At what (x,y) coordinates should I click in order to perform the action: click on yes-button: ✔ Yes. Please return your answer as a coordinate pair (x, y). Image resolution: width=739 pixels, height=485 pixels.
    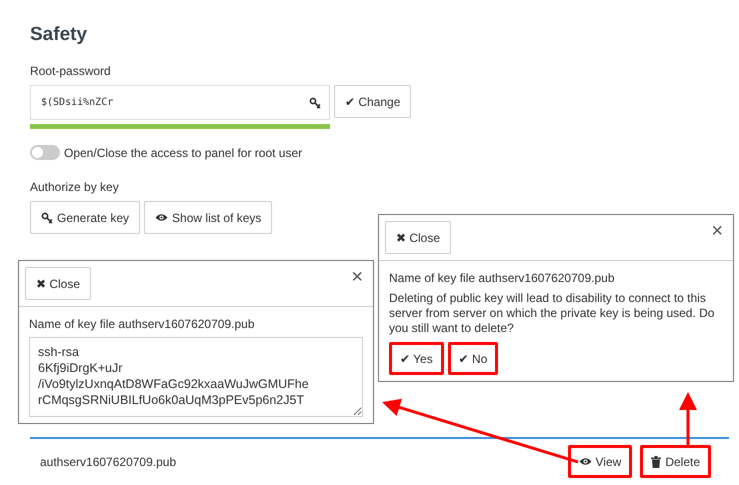
    Looking at the image, I should click on (416, 358).